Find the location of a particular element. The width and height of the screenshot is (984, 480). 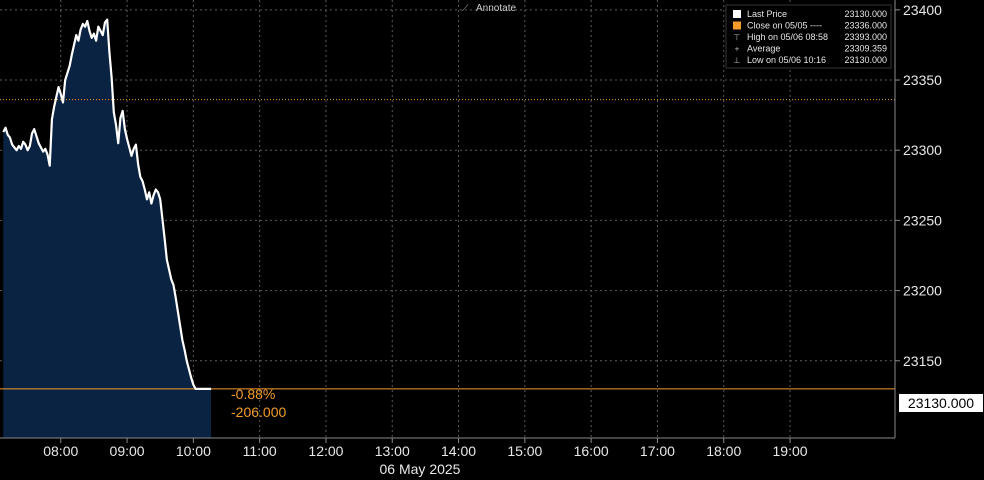

x-tick-label: 12:00 is located at coordinates (325, 451).